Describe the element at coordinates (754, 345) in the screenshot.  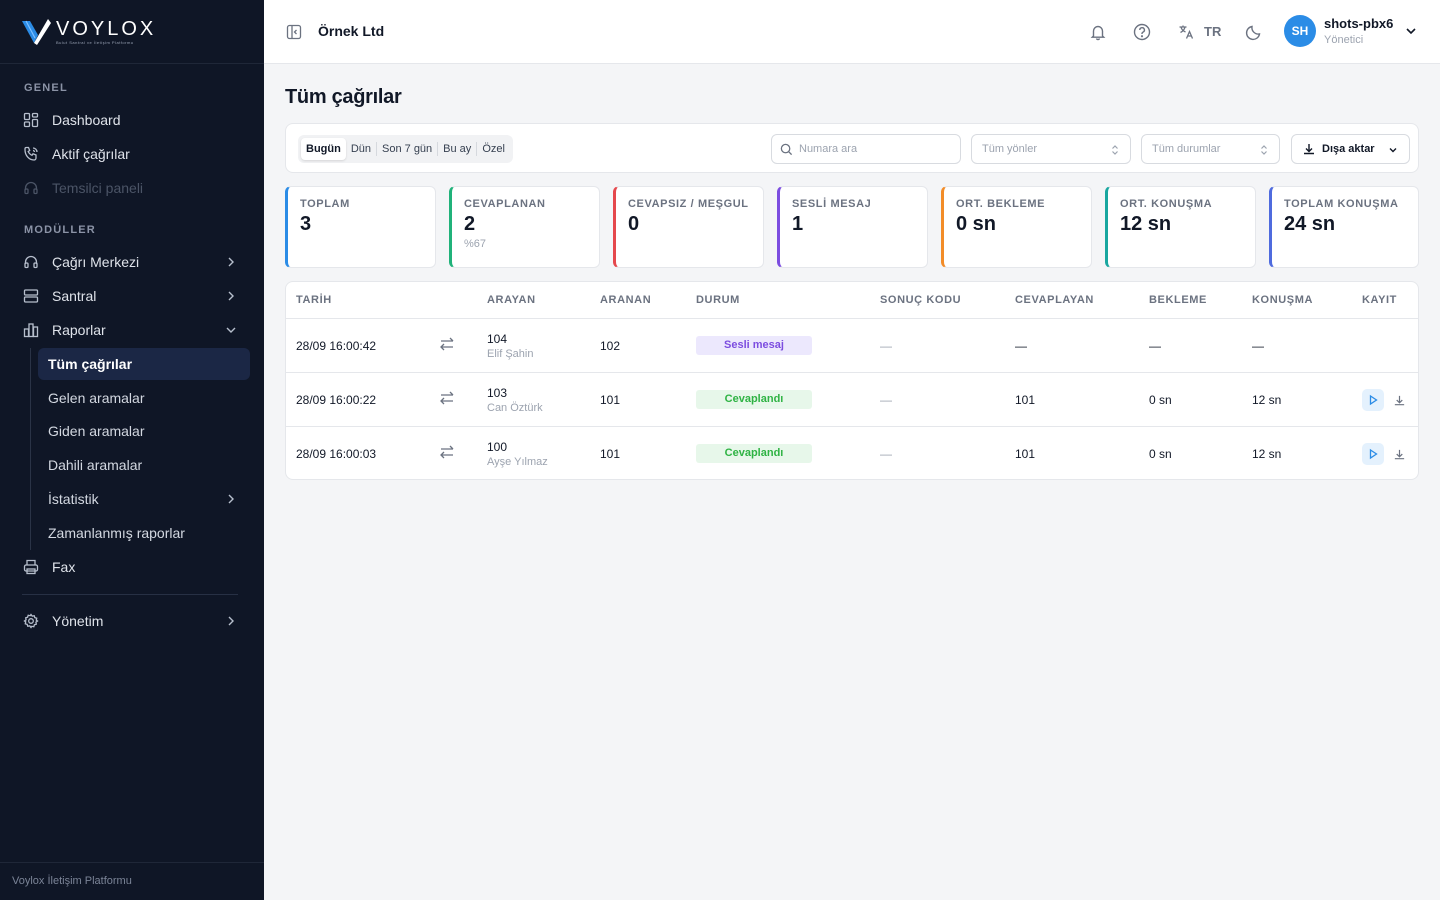
I see `status-badge: Sesli mesaj` at that location.